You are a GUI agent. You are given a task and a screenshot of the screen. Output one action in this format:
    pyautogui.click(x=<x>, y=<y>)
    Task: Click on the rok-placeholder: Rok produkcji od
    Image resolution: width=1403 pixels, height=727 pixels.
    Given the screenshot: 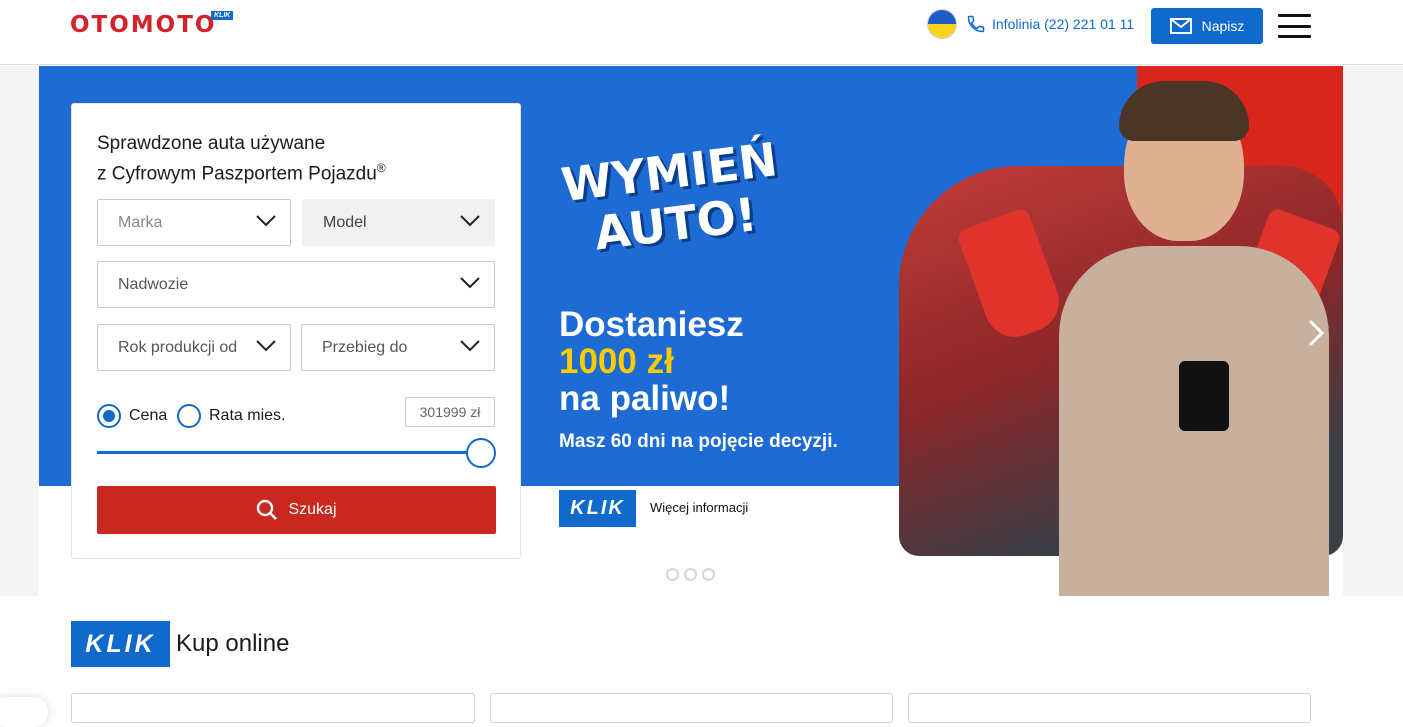 What is the action you would take?
    pyautogui.click(x=178, y=347)
    